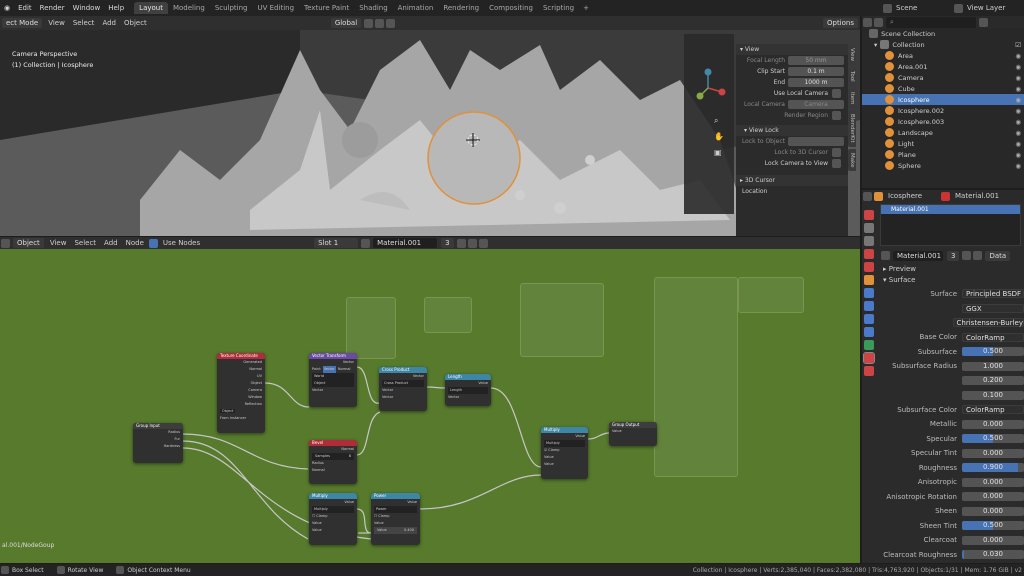 The width and height of the screenshot is (1024, 576). Describe the element at coordinates (633, 434) in the screenshot. I see `node-group-output: Group Output Value` at that location.